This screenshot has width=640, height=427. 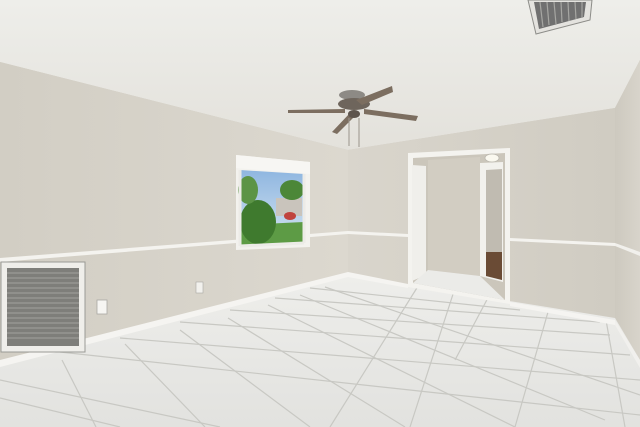 I want to click on window, so click(x=273, y=202).